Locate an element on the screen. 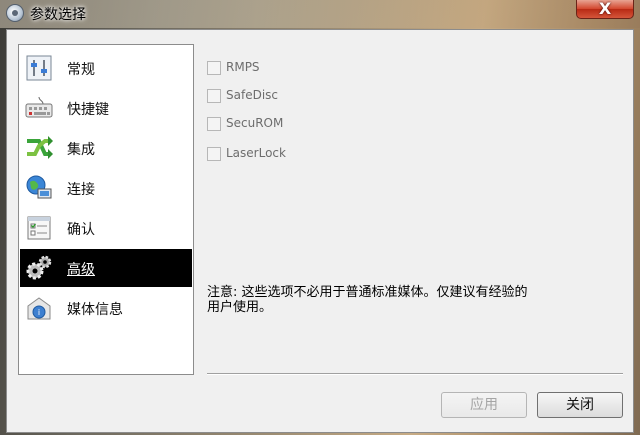 This screenshot has height=435, width=640. close-button: 关闭 is located at coordinates (580, 405).